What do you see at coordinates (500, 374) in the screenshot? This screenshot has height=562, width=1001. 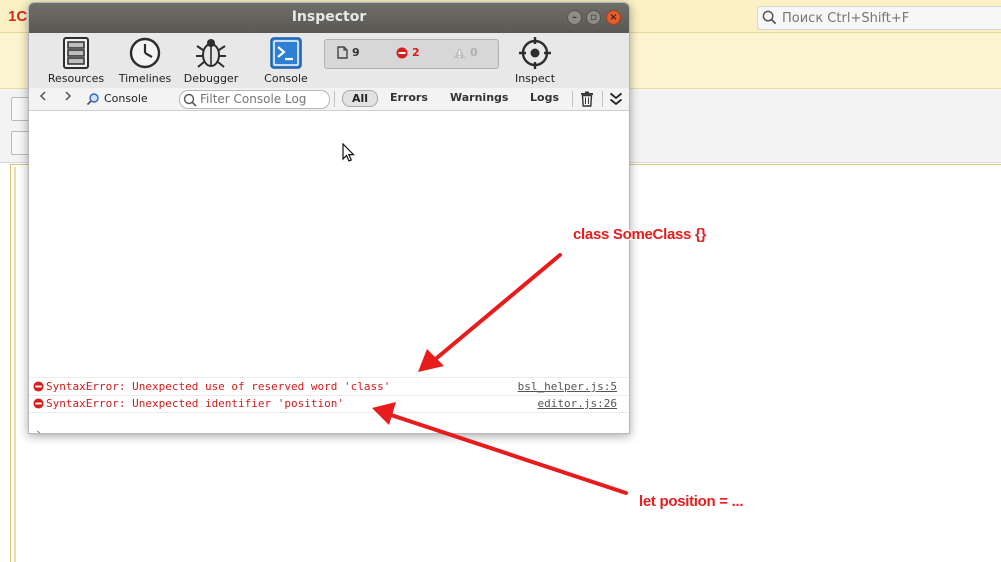 I see `annotation-arrows` at bounding box center [500, 374].